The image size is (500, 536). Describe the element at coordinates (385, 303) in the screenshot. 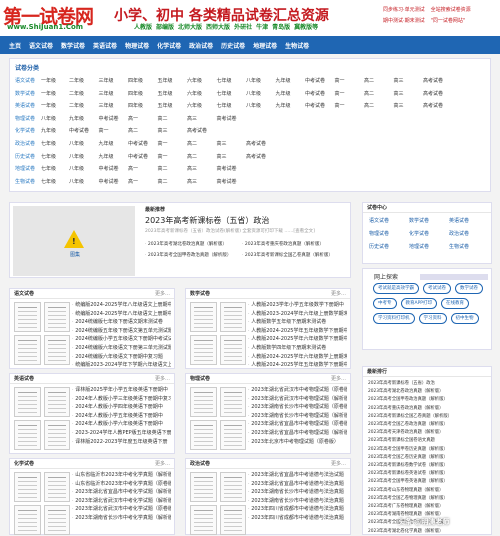

I see `search-tag: 中考专` at that location.